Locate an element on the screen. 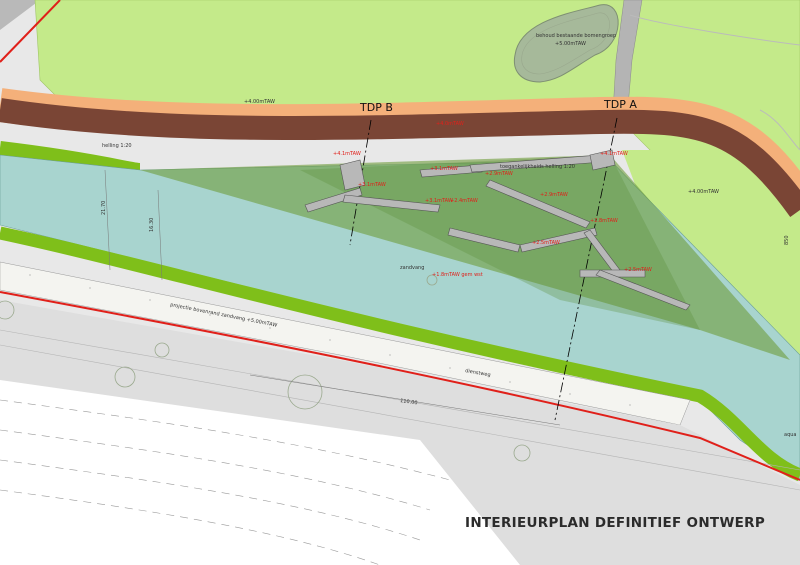 The width and height of the screenshot is (800, 565). edge-right-label: 850 is located at coordinates (787, 240).